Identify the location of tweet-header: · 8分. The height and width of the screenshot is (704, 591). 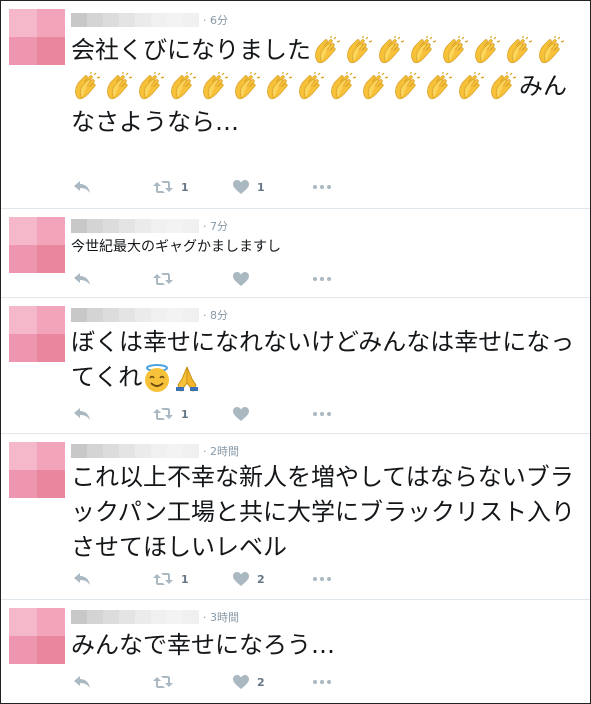
(149, 315).